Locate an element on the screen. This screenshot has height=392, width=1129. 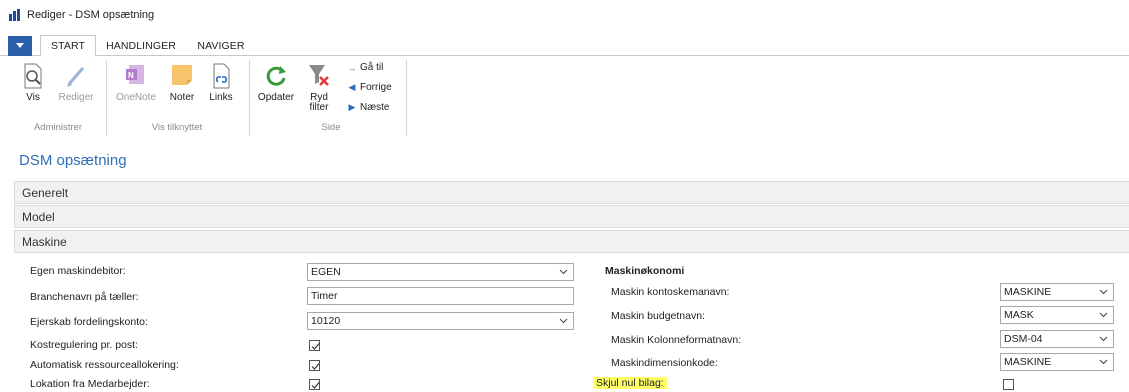
kontoskemanavn-select: MASKINE is located at coordinates (1057, 292).